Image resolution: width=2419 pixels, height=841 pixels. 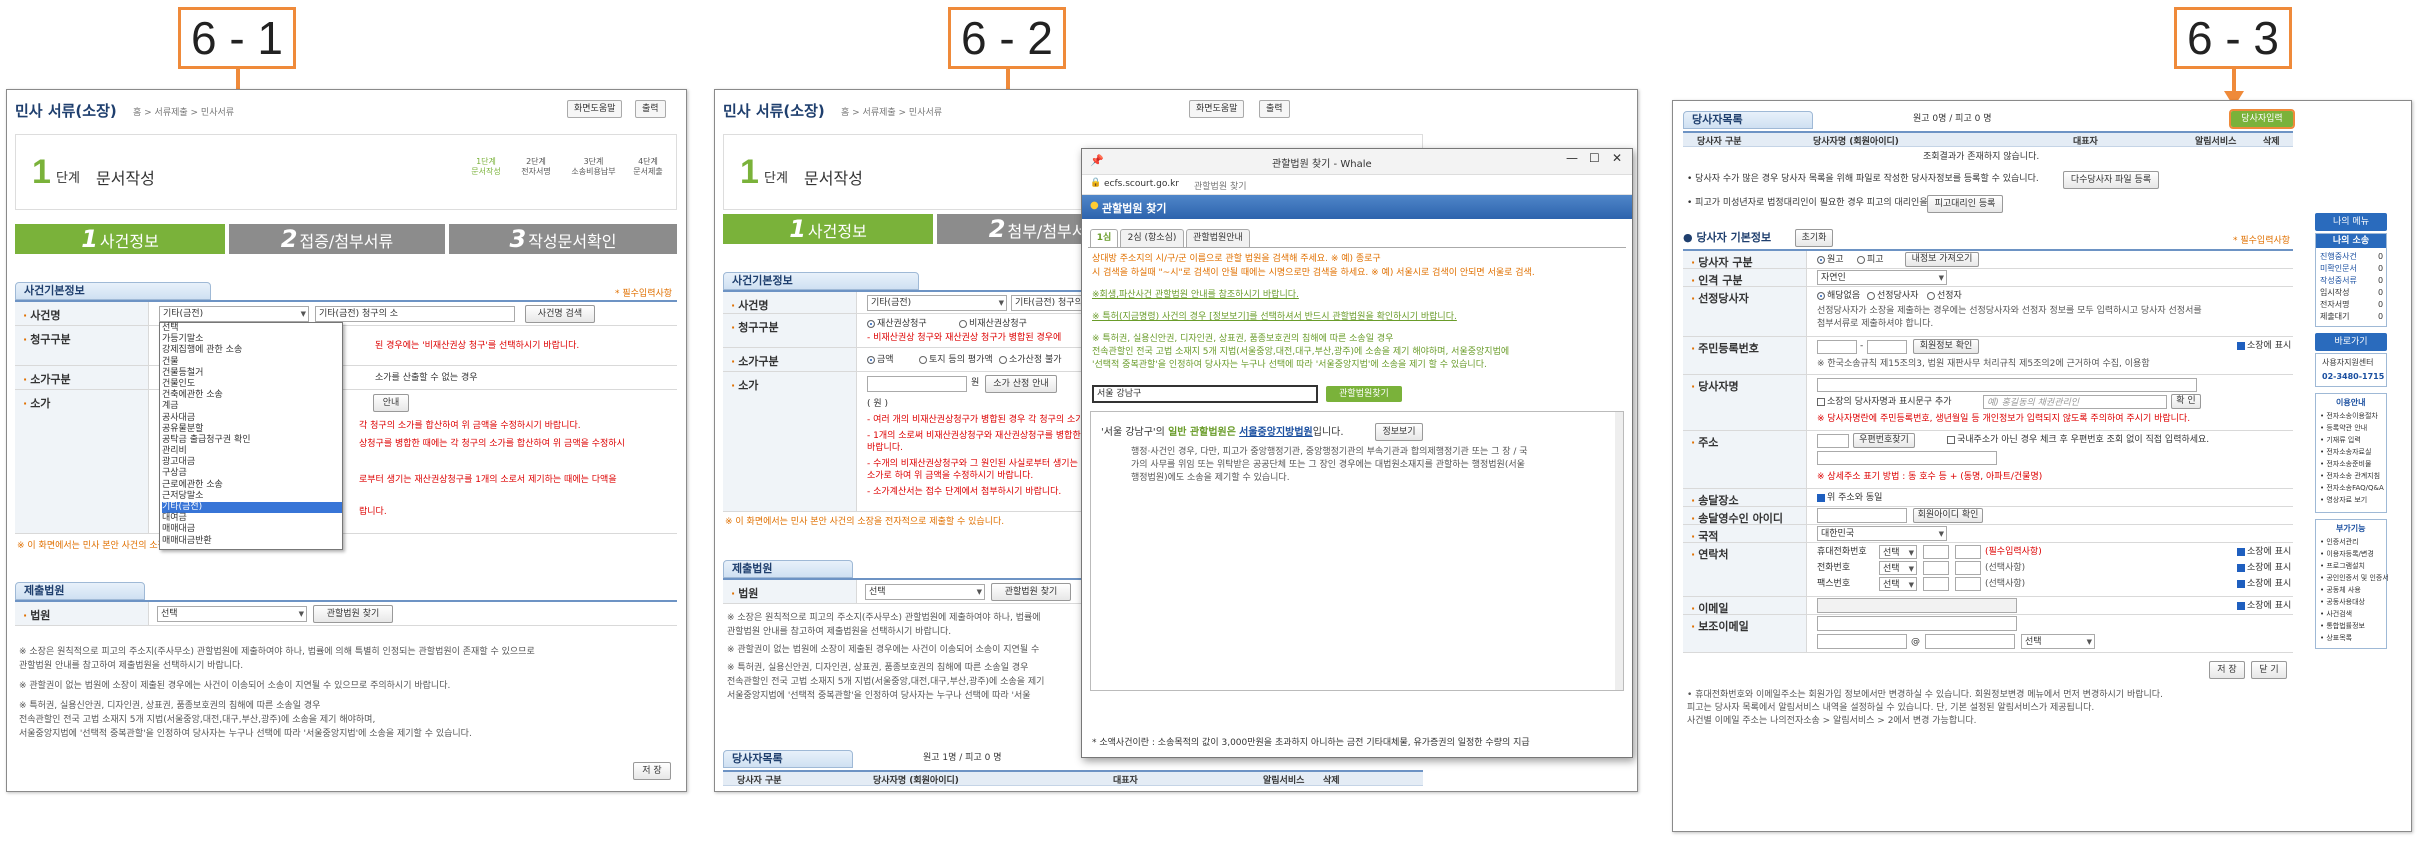 I want to click on dropdown-option: 공탁금 출급청구권 확인, so click(x=252, y=440).